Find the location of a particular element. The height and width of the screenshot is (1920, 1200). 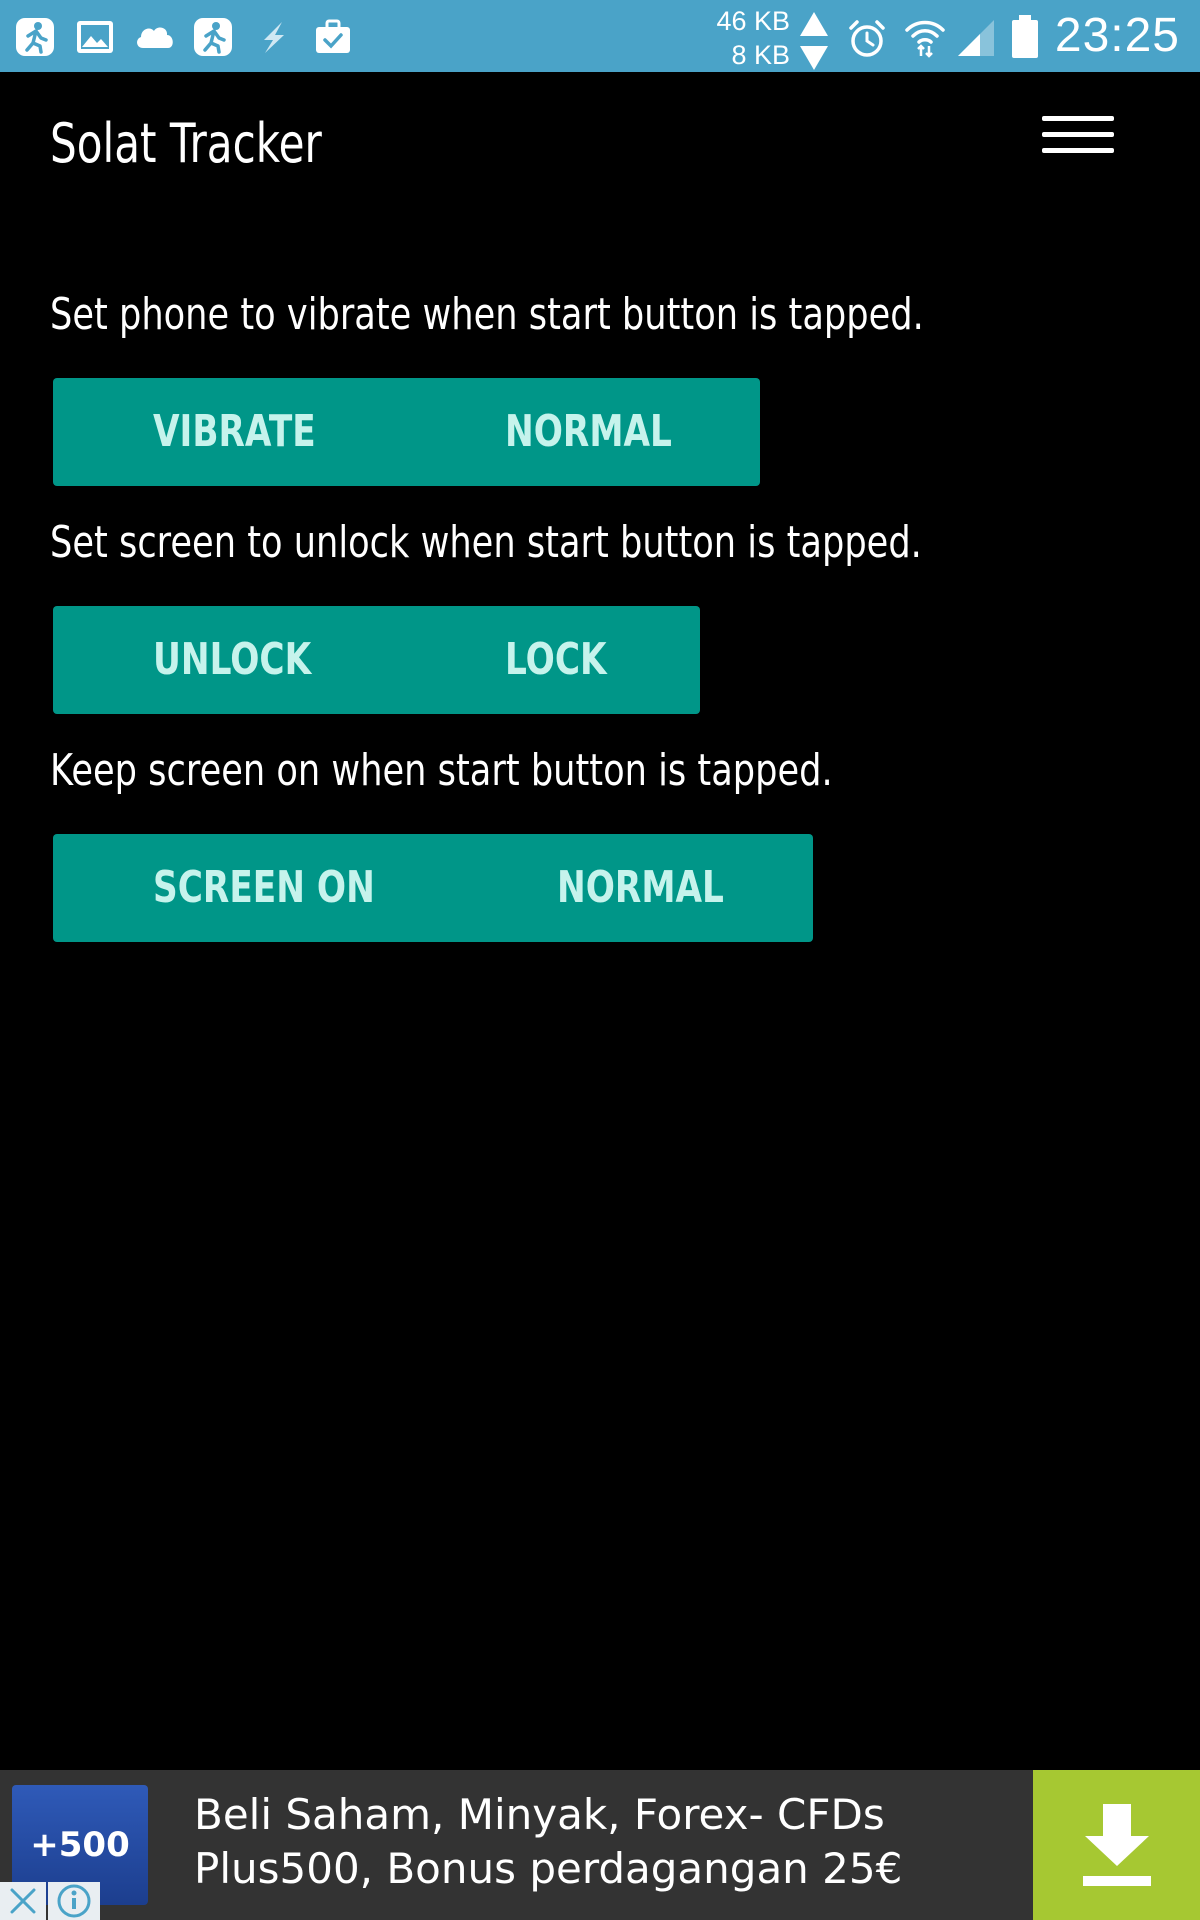

screen-on-option-button: SCREEN ON is located at coordinates (264, 888).